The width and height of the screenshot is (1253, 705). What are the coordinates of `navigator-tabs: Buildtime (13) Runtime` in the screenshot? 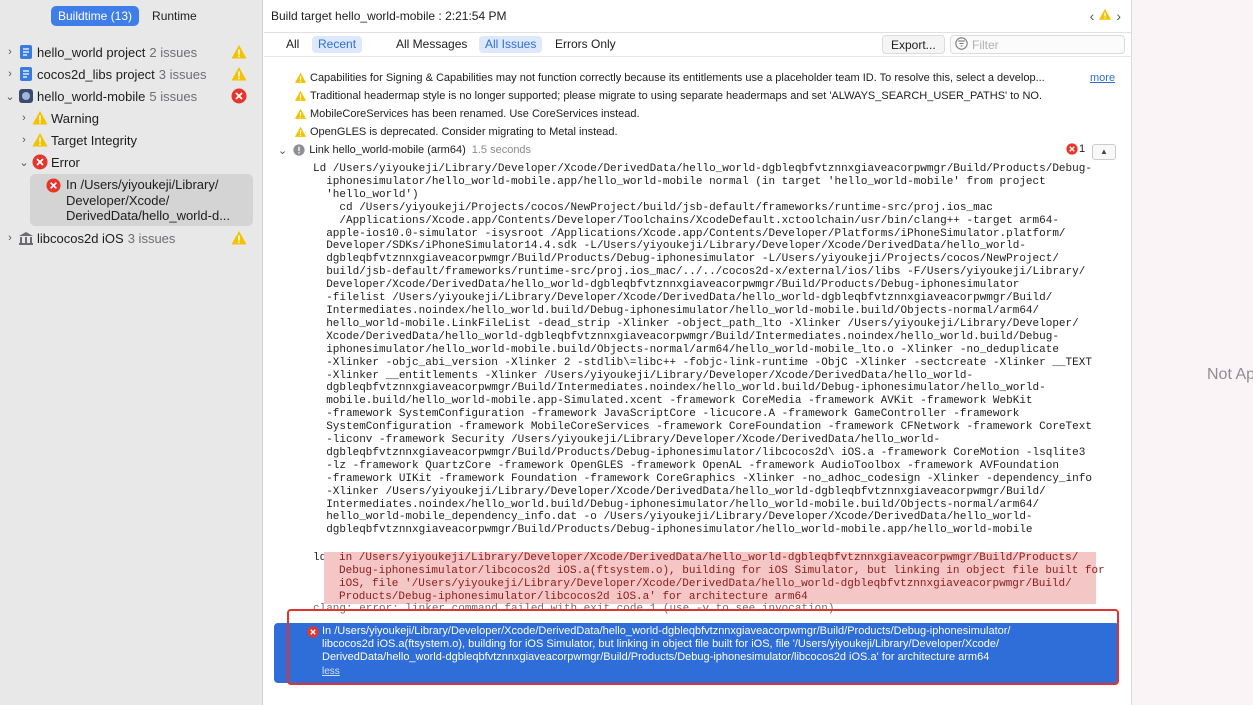 It's located at (131, 16).